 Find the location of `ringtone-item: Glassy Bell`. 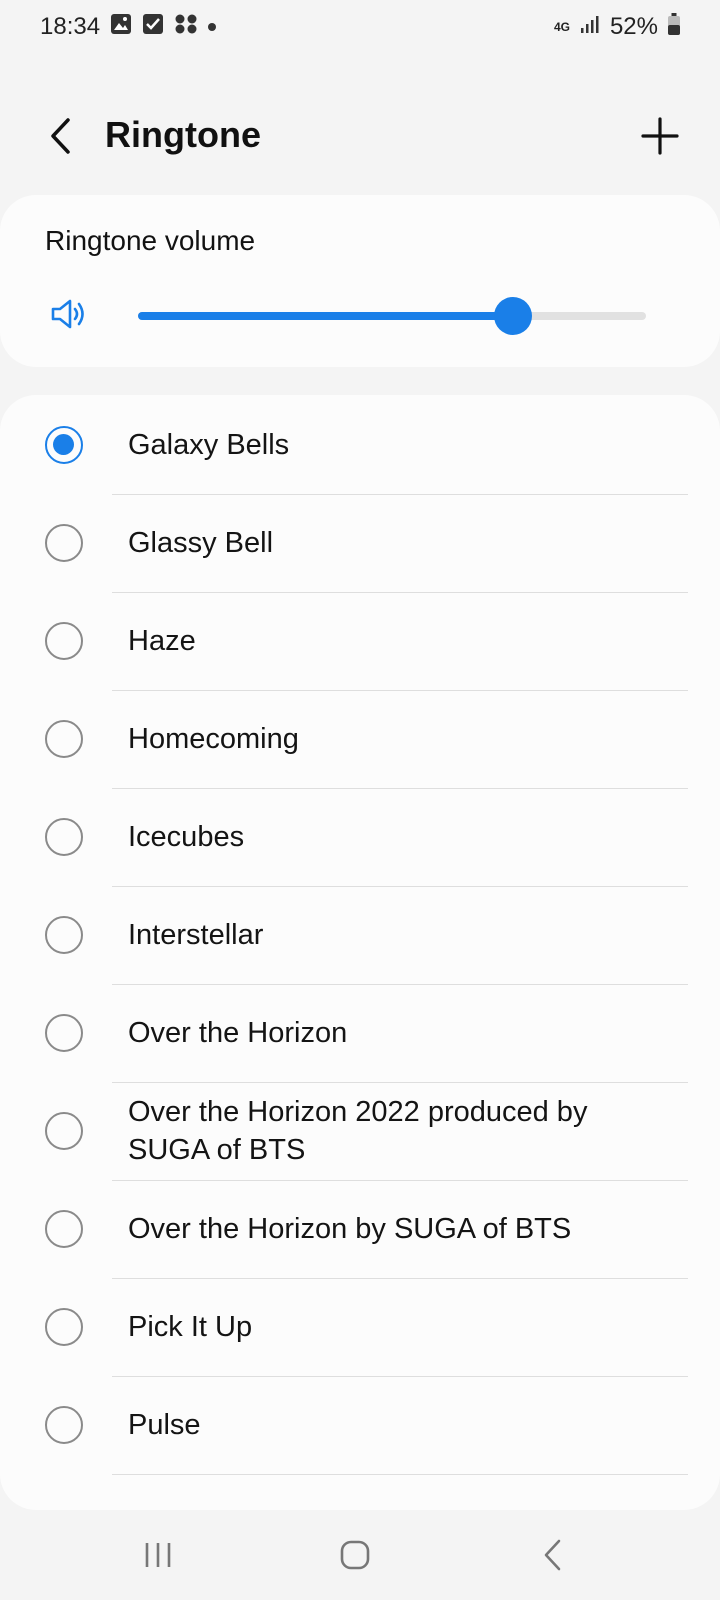

ringtone-item: Glassy Bell is located at coordinates (360, 543).